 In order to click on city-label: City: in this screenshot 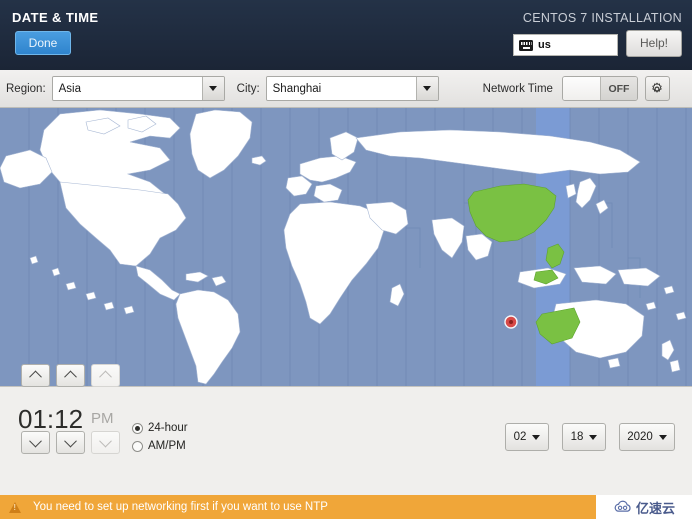, I will do `click(248, 88)`.